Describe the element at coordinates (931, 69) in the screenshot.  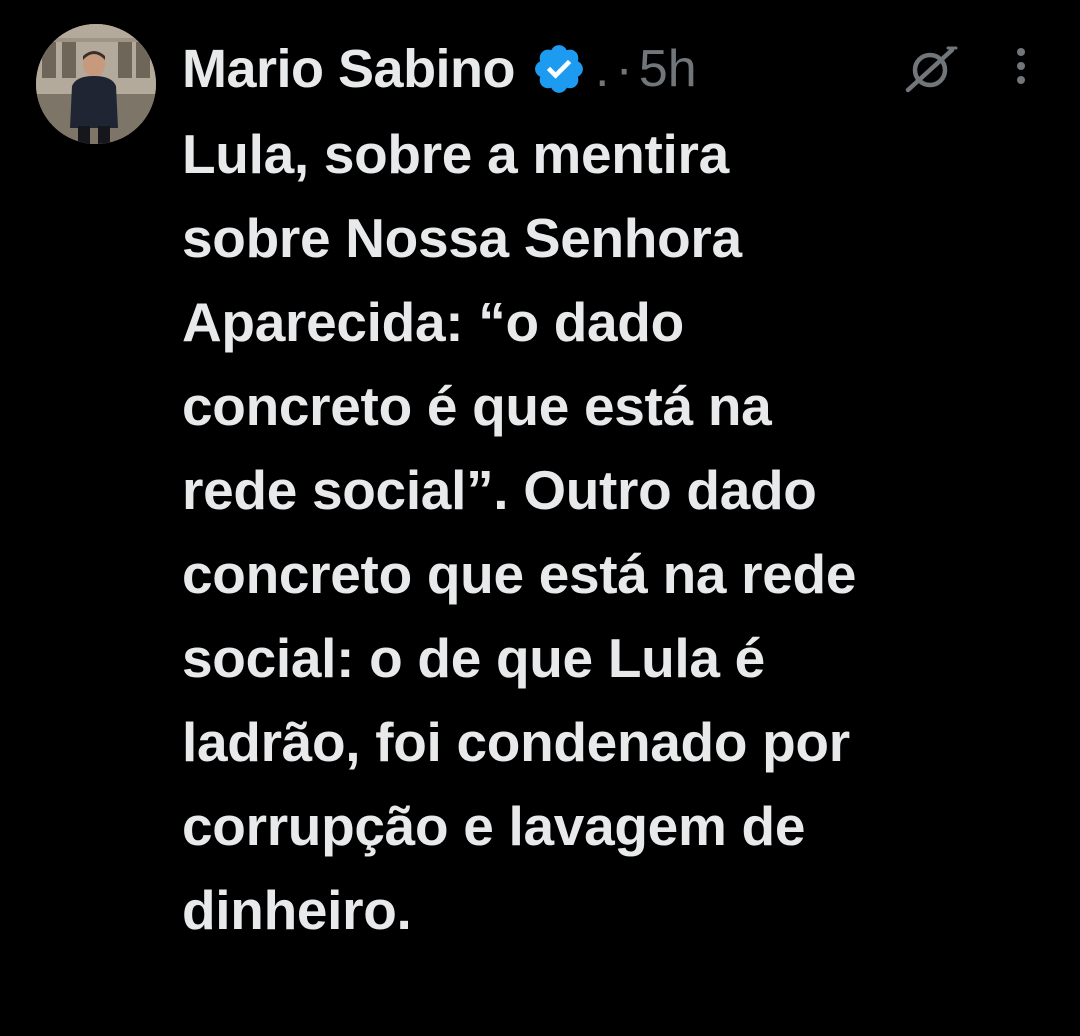
I see `grok-icon` at that location.